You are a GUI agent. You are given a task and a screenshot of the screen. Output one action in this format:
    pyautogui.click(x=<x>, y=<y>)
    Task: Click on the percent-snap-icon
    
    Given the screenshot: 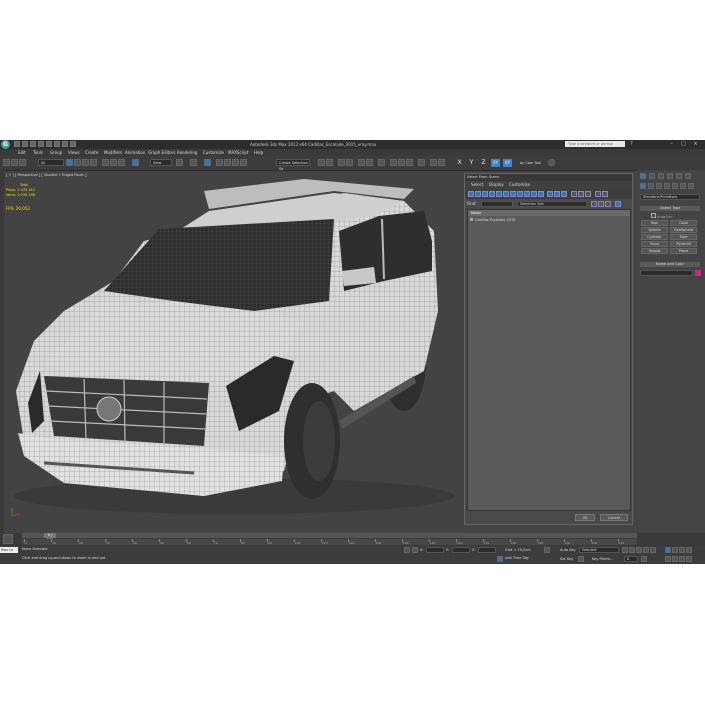 What is the action you would take?
    pyautogui.click(x=235, y=162)
    